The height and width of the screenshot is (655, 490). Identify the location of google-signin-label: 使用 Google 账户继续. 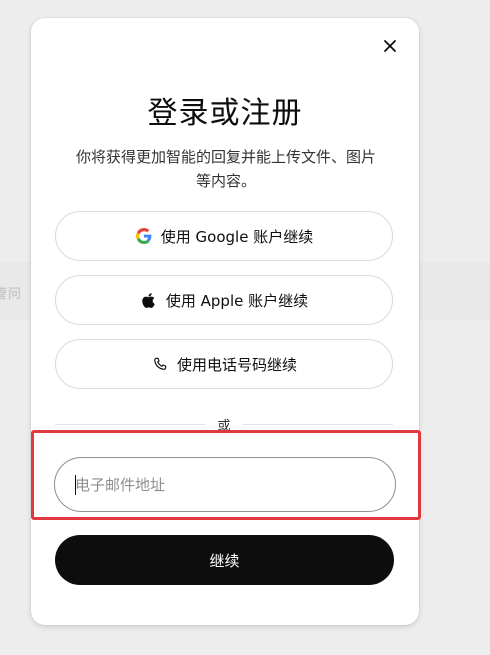
(237, 236).